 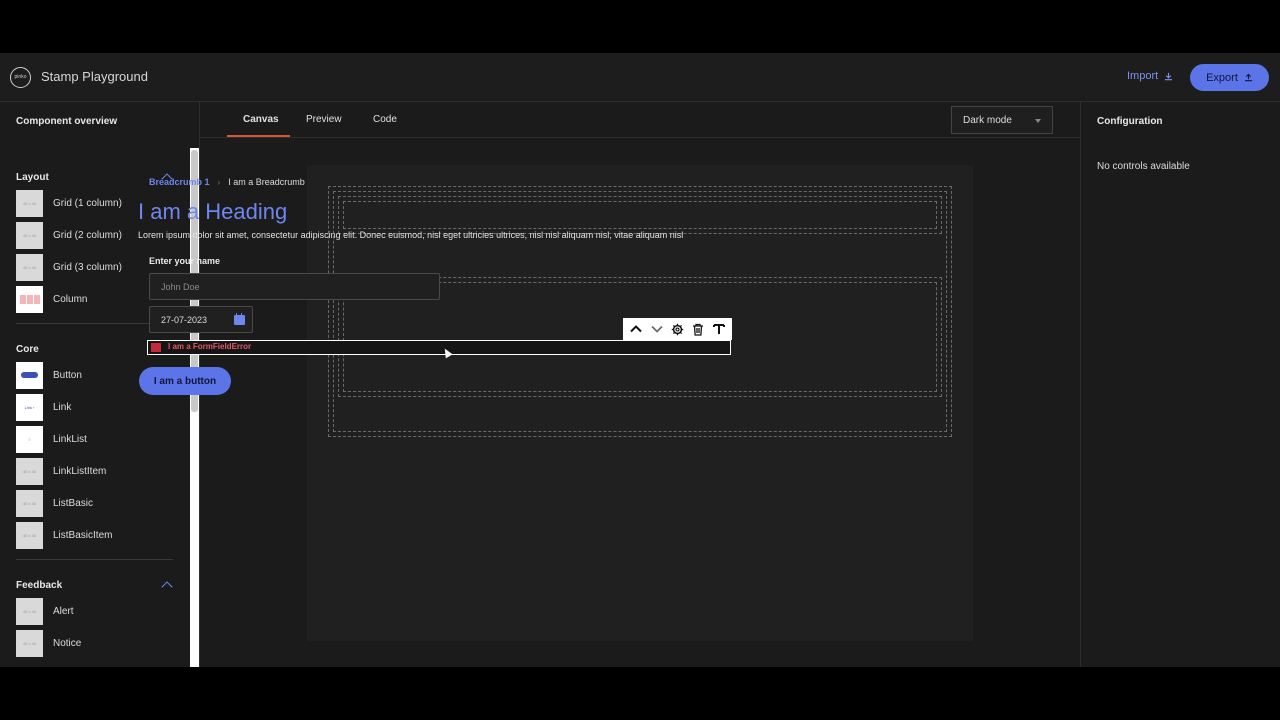 I want to click on upload-icon, so click(x=1248, y=77).